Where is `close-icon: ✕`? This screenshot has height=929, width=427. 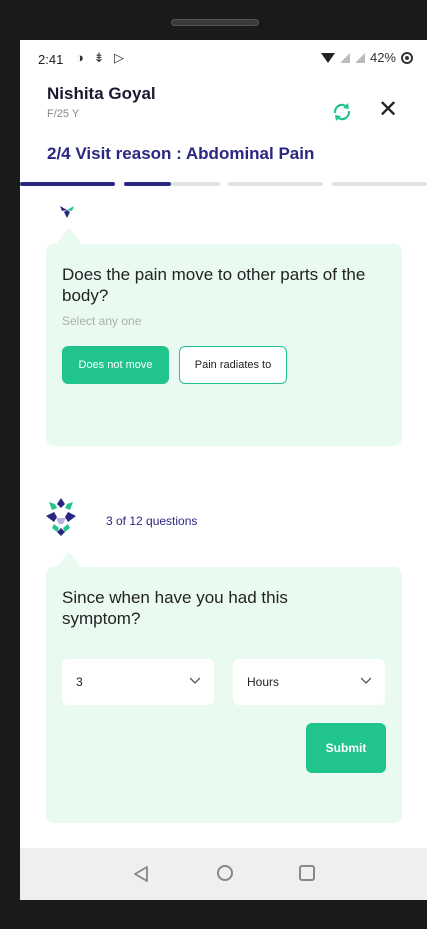
close-icon: ✕ is located at coordinates (388, 110).